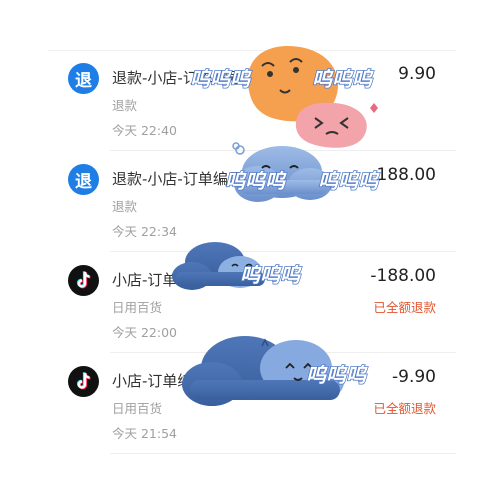  What do you see at coordinates (144, 332) in the screenshot?
I see `transaction-time: 今天 22:00` at bounding box center [144, 332].